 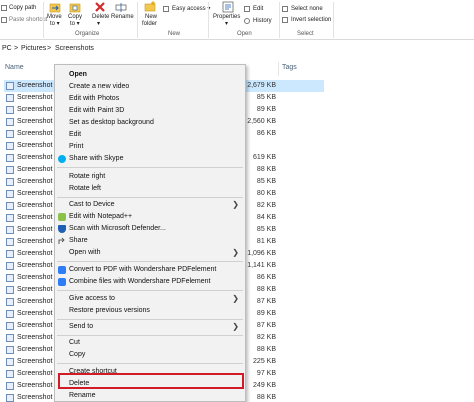 I want to click on menu-item-share-skype: Share with Skype, so click(x=150, y=159).